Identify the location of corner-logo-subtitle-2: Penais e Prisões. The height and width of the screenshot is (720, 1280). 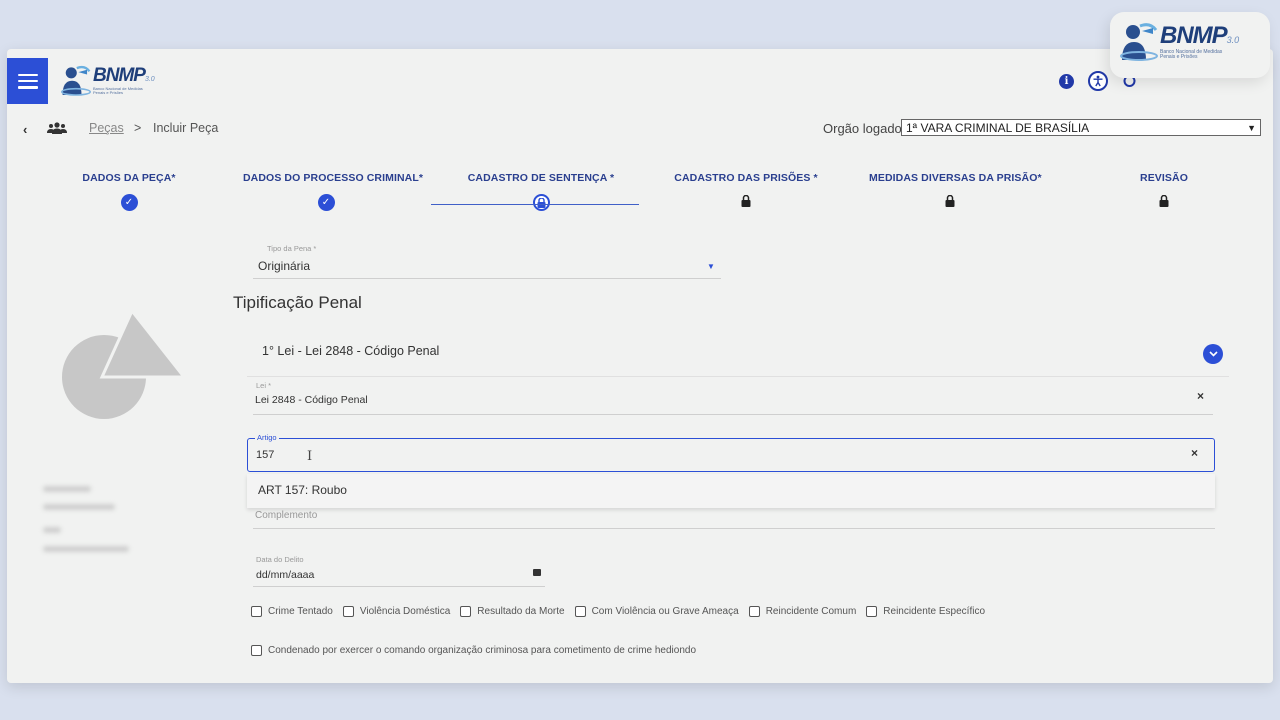
(1179, 57).